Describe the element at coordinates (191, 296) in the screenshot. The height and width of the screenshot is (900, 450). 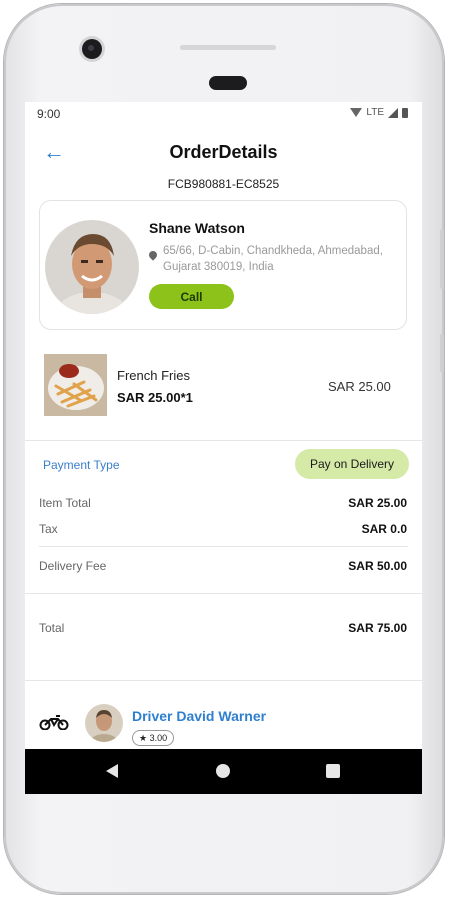
I see `call-button: Call` at that location.